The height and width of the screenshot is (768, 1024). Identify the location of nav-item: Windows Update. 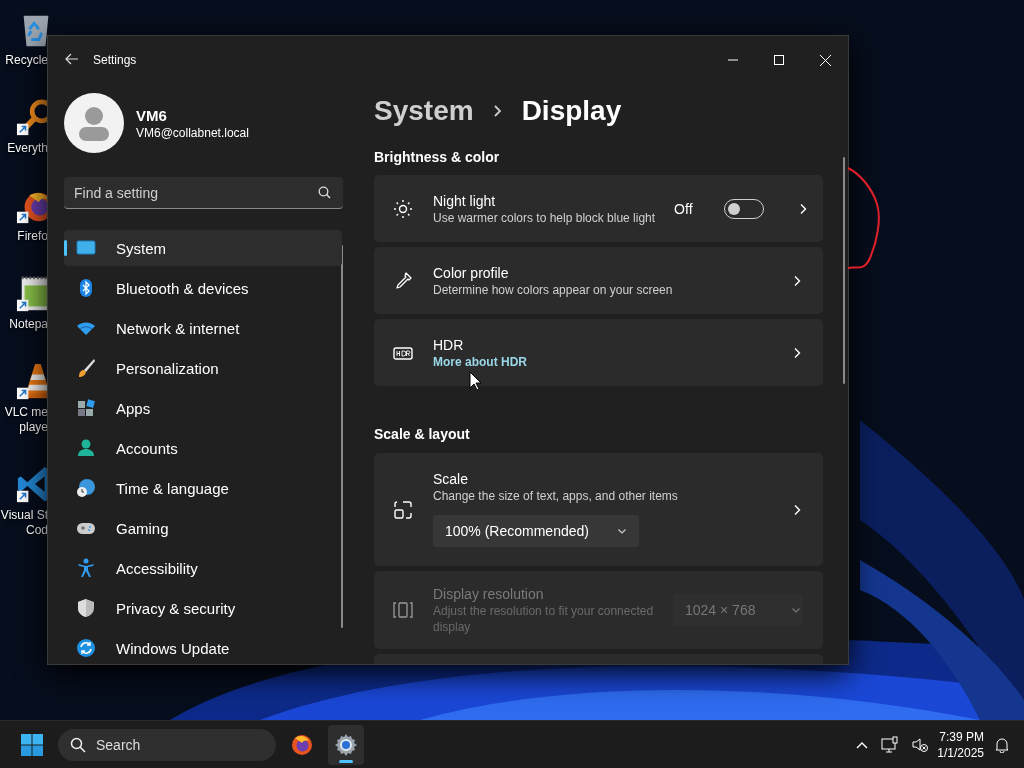
(203, 647).